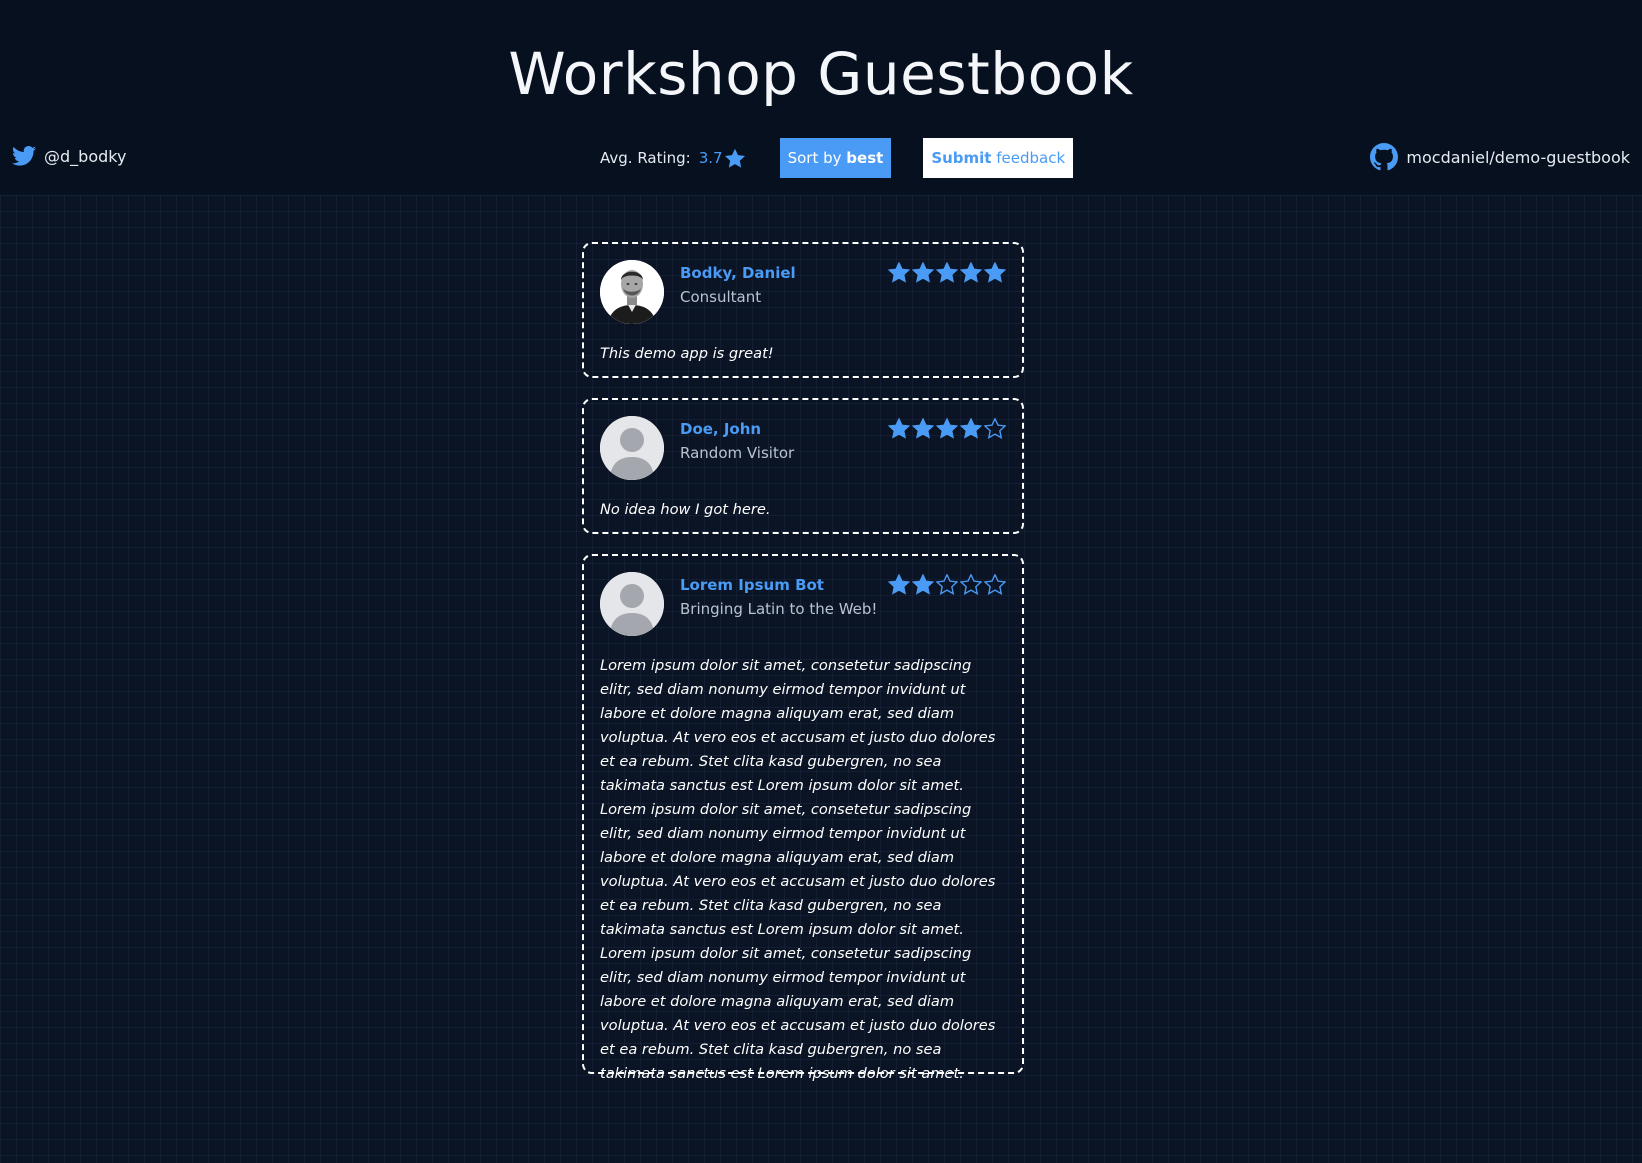  I want to click on submit-button-rest: feedback, so click(1031, 158).